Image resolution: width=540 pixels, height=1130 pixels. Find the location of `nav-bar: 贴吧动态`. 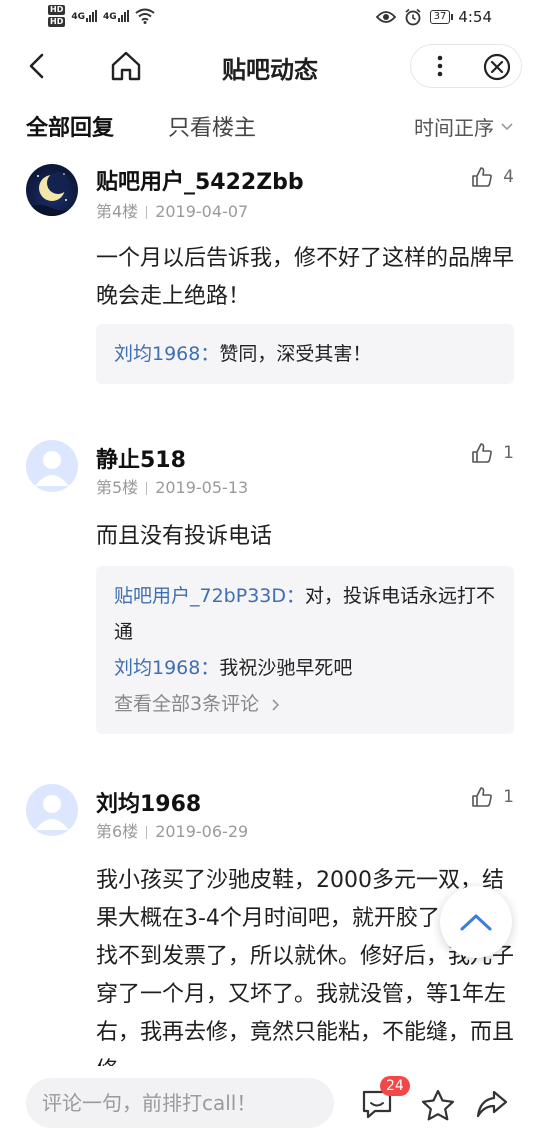

nav-bar: 贴吧动态 is located at coordinates (270, 66).